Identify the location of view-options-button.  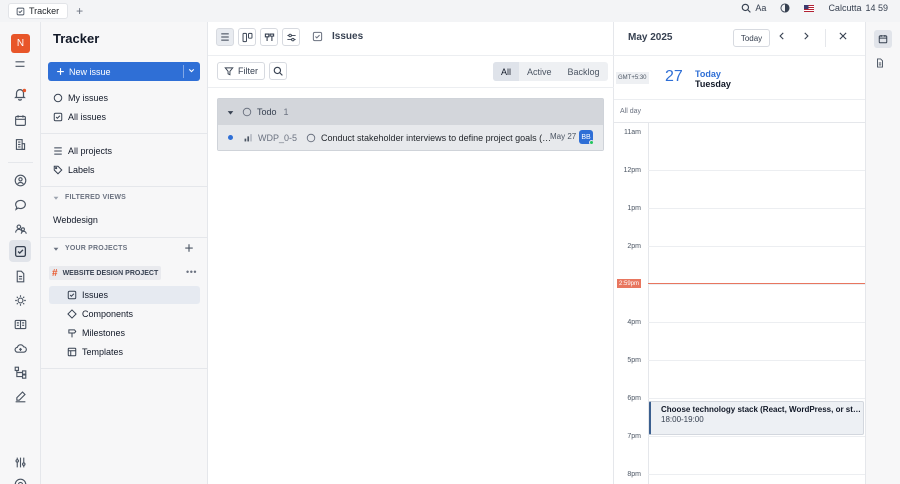
(291, 37).